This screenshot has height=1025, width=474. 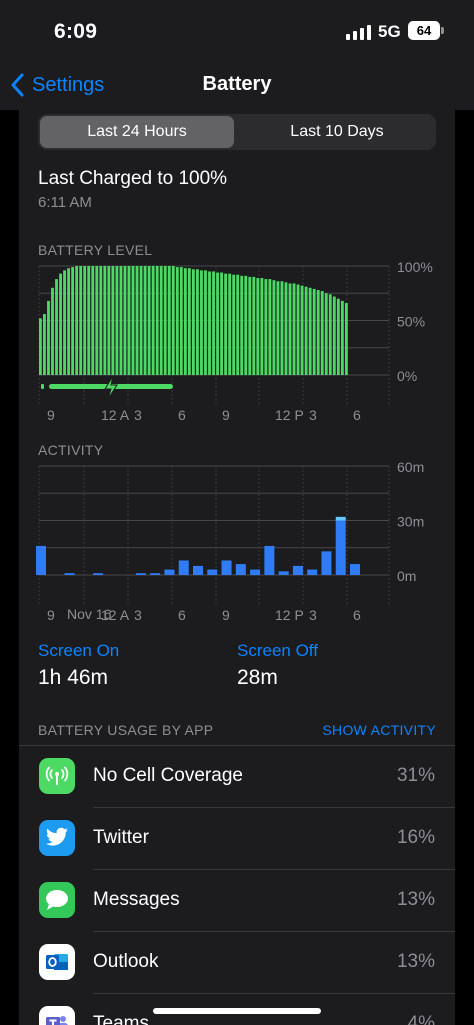 What do you see at coordinates (137, 132) in the screenshot?
I see `tab-last-24-hours: Last 24 Hours` at bounding box center [137, 132].